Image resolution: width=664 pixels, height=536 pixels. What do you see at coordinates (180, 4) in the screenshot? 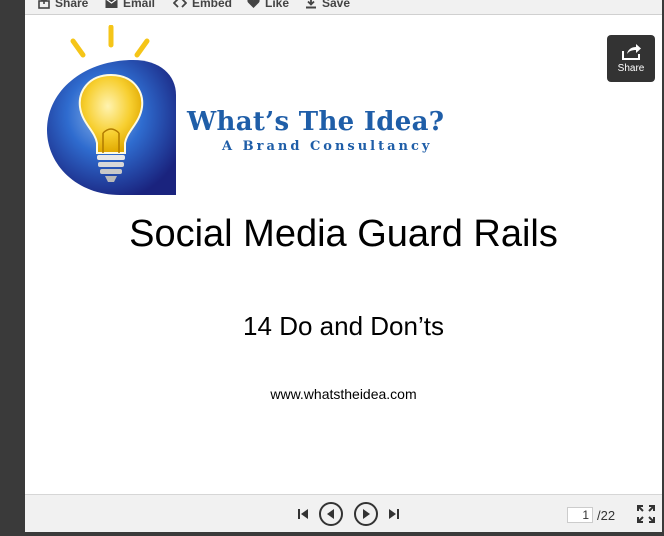
I see `code-icon` at bounding box center [180, 4].